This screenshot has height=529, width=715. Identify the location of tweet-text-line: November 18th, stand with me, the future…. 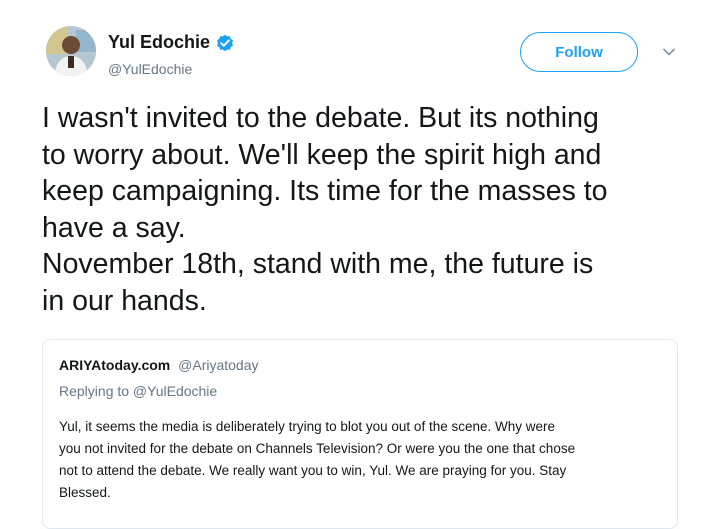
(318, 264).